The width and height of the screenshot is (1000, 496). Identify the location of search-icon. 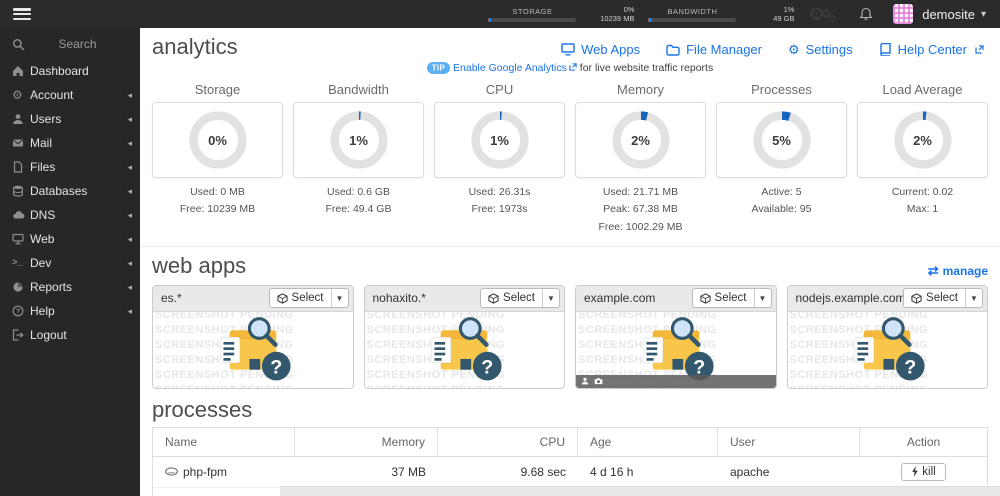
(19, 44).